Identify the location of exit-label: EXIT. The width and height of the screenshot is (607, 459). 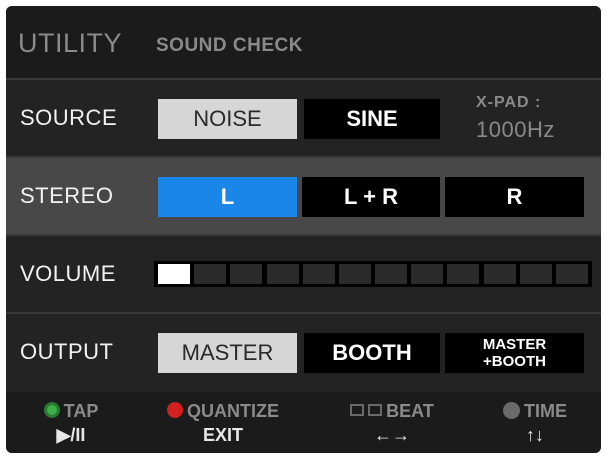
(222, 435).